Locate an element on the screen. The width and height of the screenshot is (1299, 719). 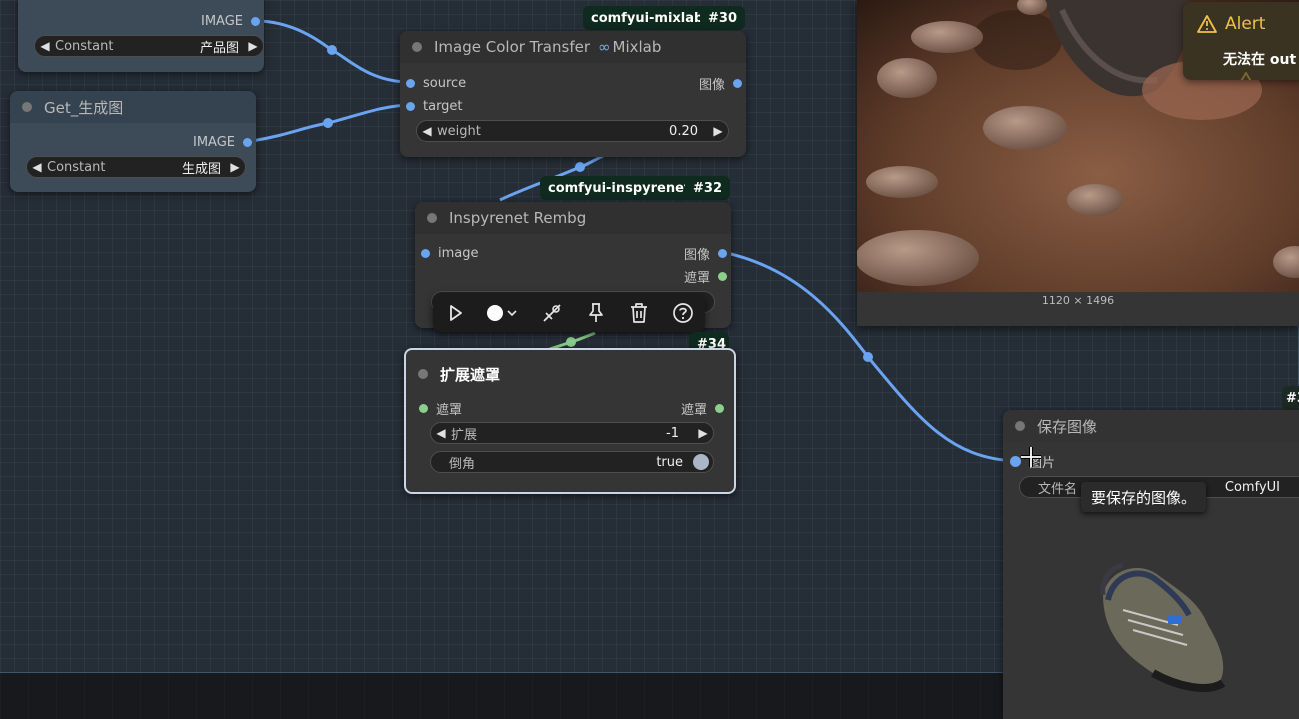
widget-value: 生成图 is located at coordinates (201, 169).